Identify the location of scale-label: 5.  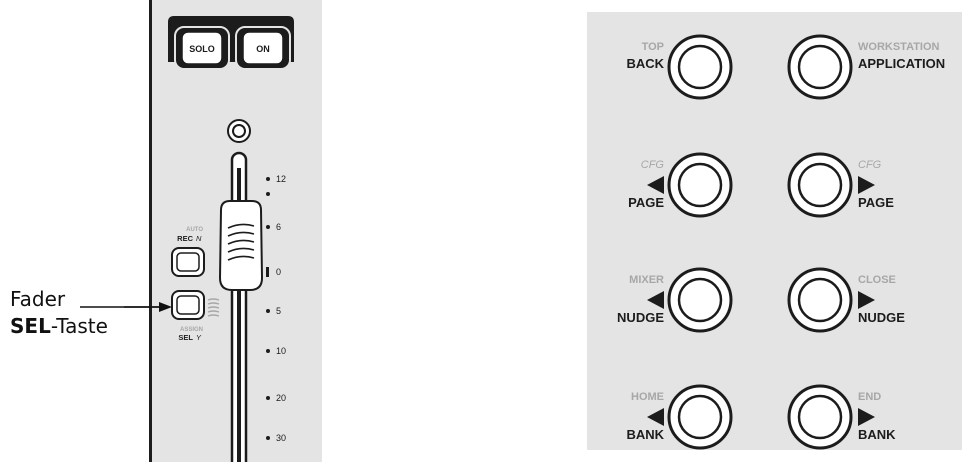
(278, 311).